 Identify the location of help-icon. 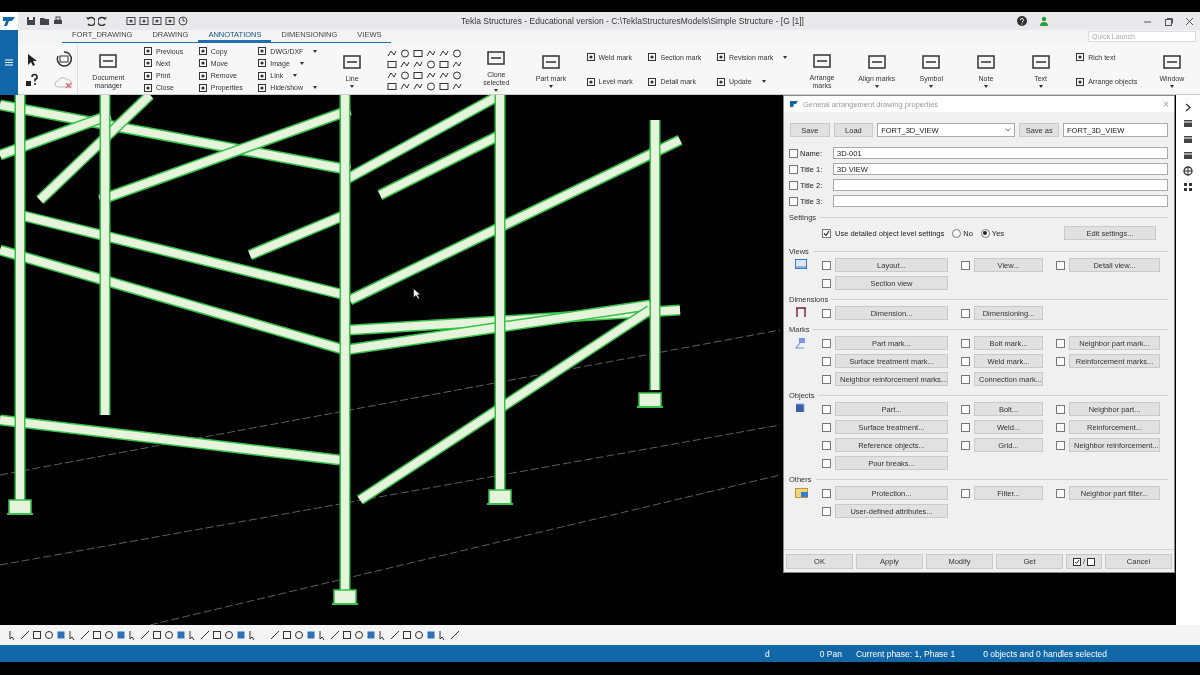
(1022, 21).